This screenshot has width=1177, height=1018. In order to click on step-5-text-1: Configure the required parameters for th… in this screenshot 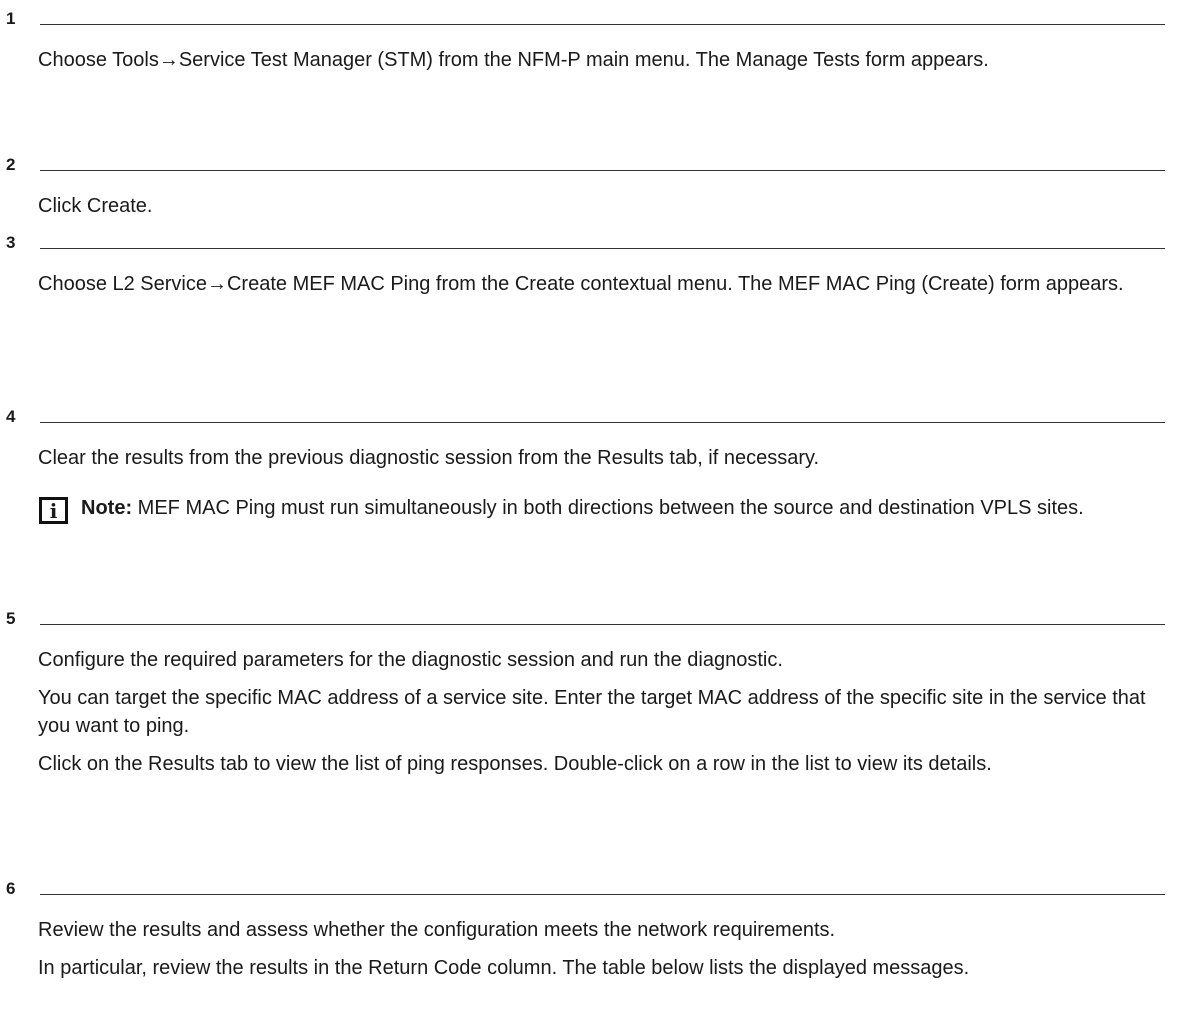, I will do `click(410, 660)`.